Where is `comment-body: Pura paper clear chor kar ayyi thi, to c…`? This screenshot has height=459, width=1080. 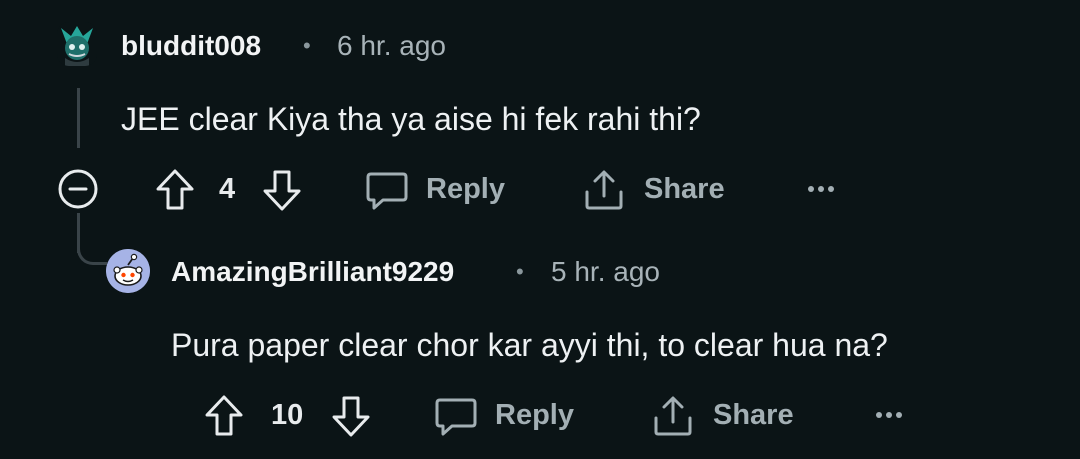 comment-body: Pura paper clear chor kar ayyi thi, to c… is located at coordinates (529, 345).